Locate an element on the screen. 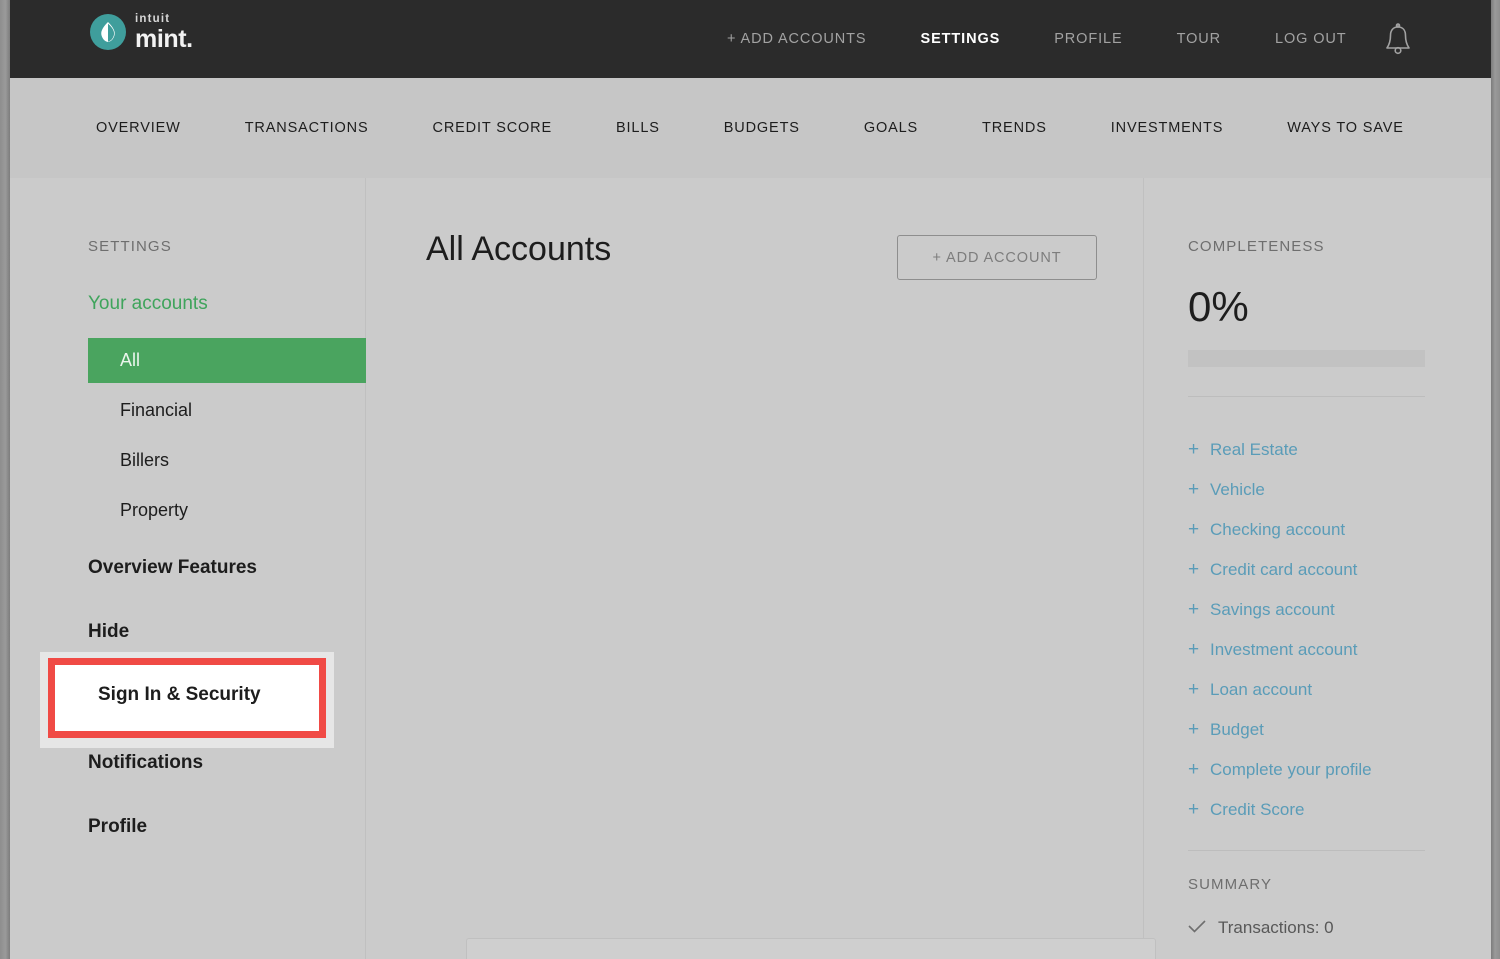 This screenshot has height=959, width=1500. topnav-item-add-accounts: + ADD ACCOUNTS is located at coordinates (797, 39).